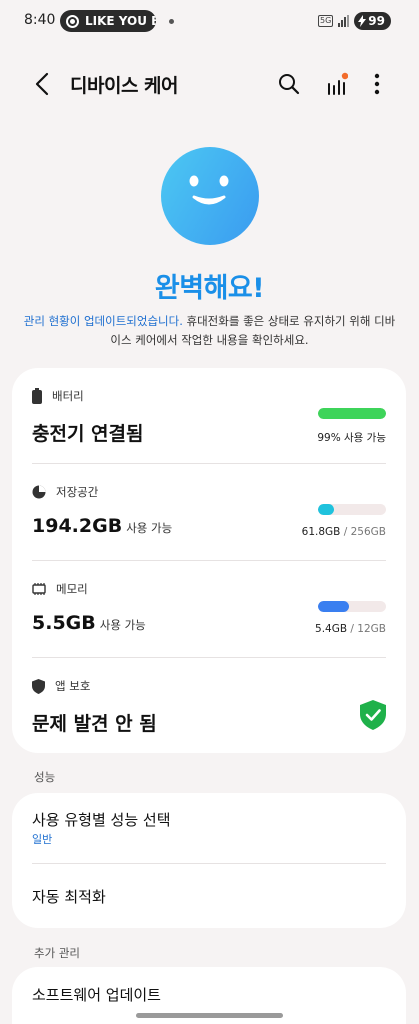 The image size is (419, 1024). I want to click on software-update-title: 소프트웨어 업데이트, so click(96, 995).